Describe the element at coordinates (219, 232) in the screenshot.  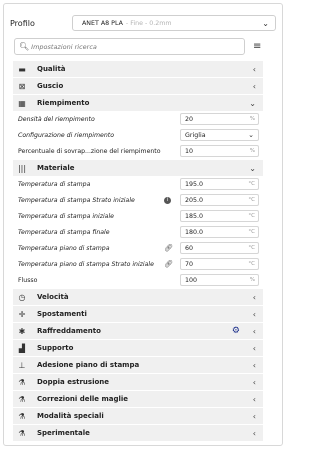
I see `setting-field: 180.0 °C` at that location.